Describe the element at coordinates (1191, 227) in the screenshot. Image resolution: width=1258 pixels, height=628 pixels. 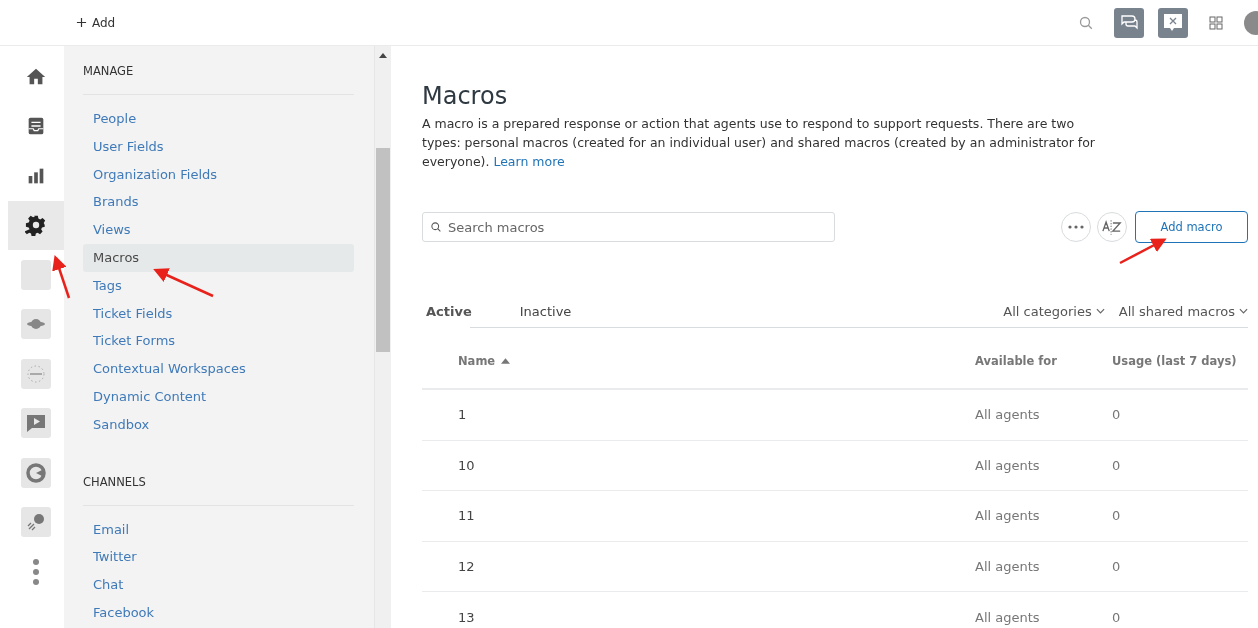
I see `add-macro-button: Add macro` at that location.